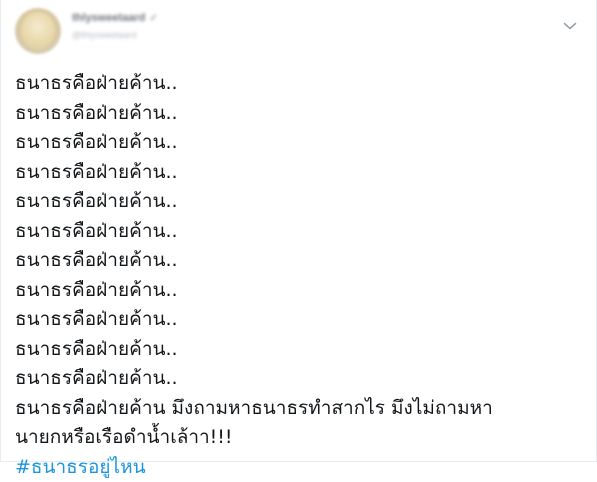  I want to click on avatar, so click(38, 31).